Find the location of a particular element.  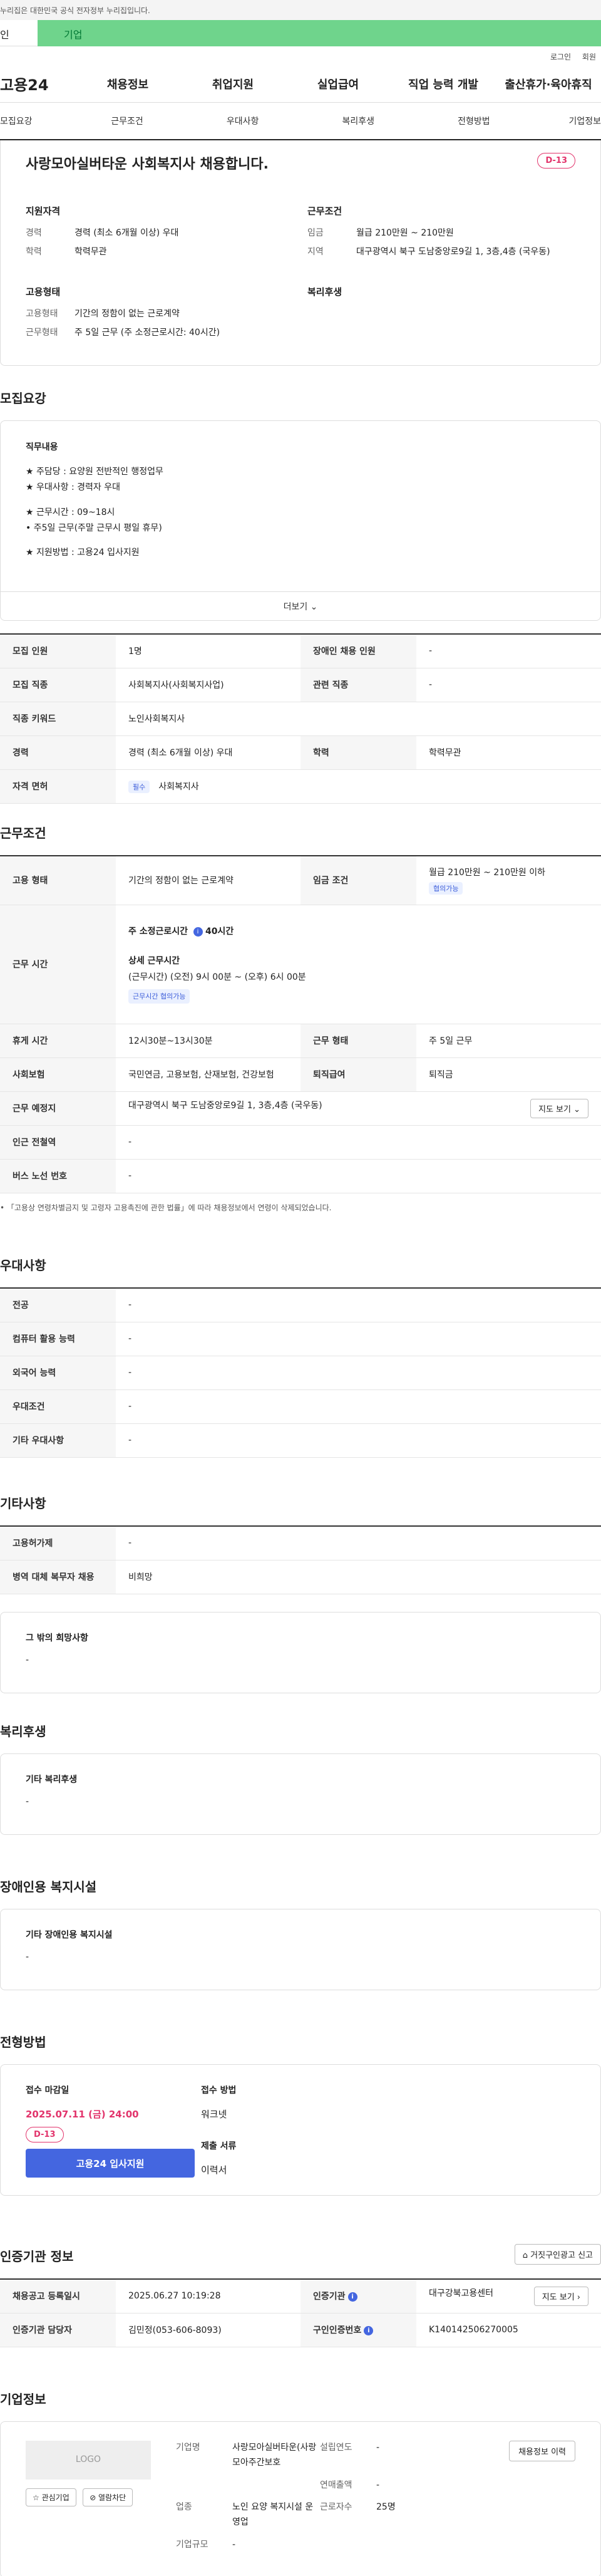

duty-line: • 주5일 근무(주말 근무시 평일 휴무) is located at coordinates (94, 527).